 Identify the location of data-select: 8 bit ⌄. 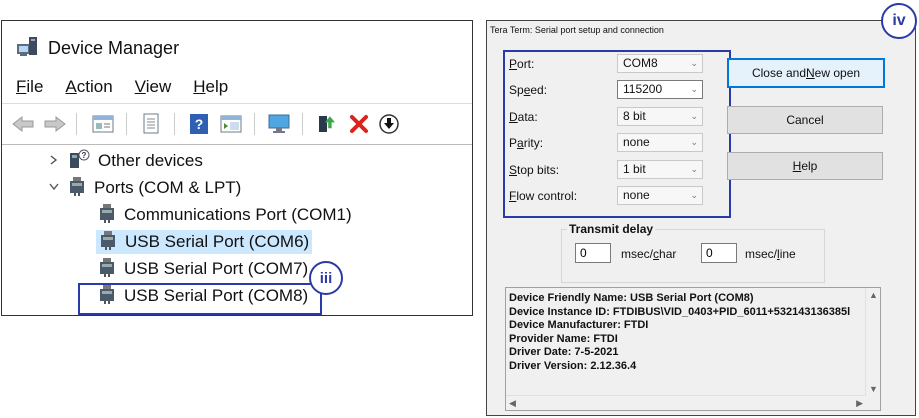
(660, 116).